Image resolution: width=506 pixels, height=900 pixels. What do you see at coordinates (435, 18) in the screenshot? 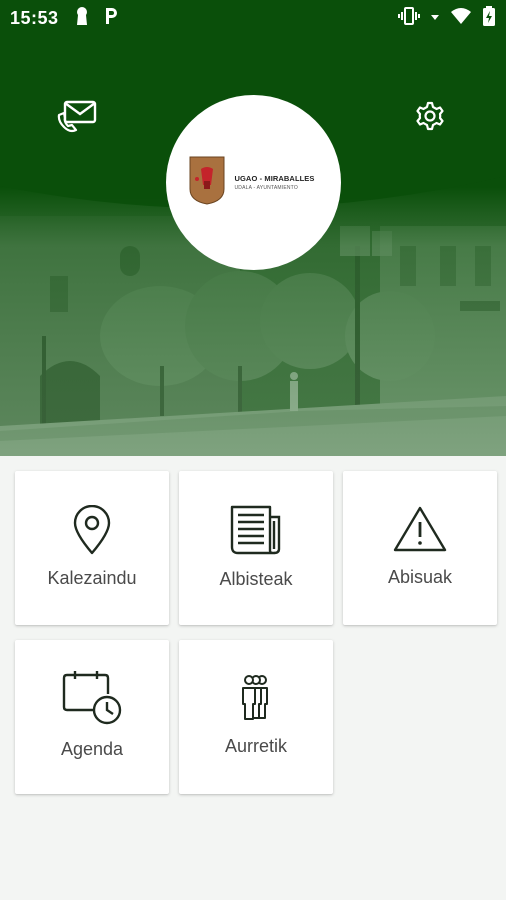
I see `signal-icon` at bounding box center [435, 18].